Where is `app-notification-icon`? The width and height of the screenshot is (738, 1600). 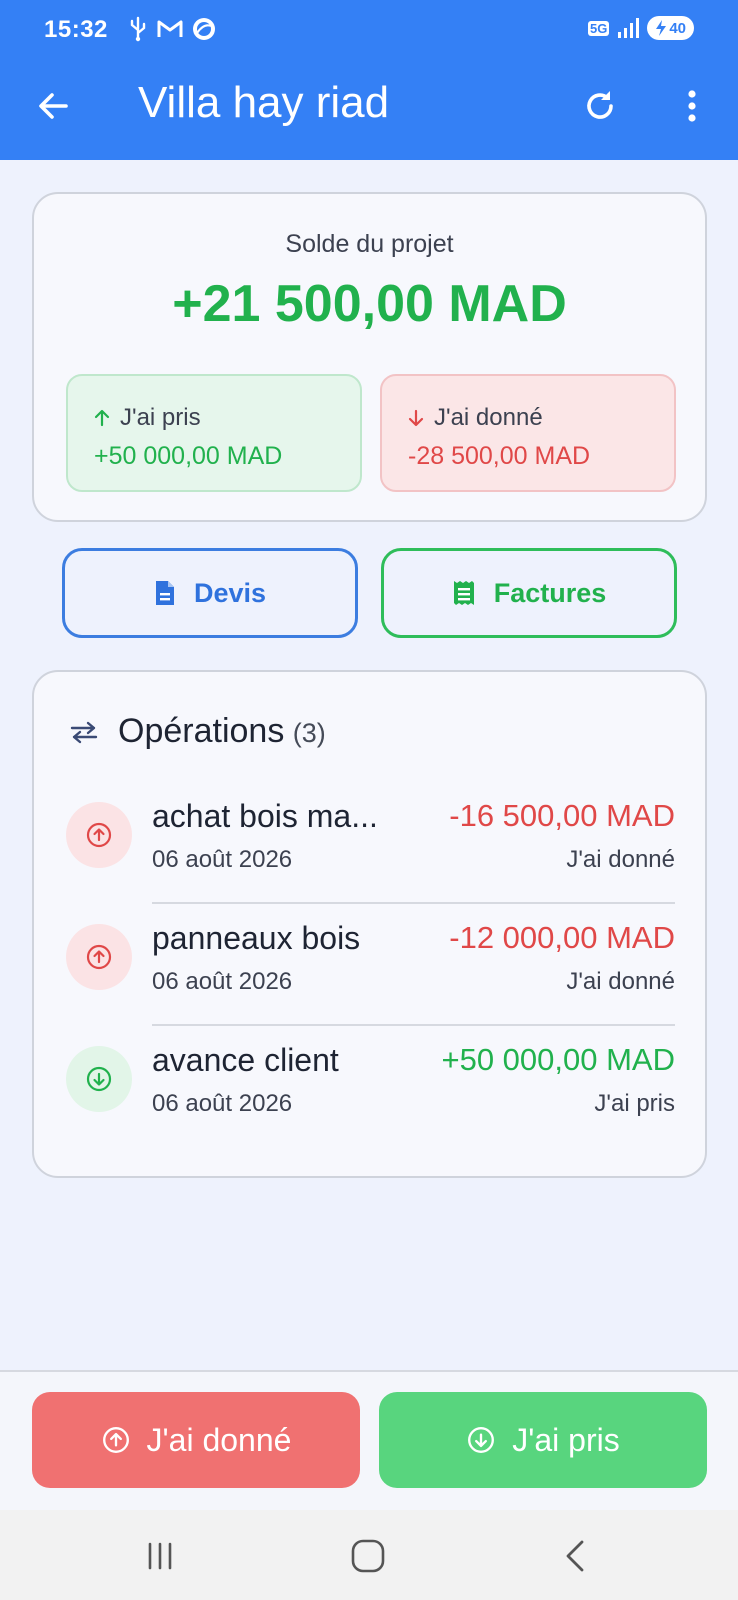 app-notification-icon is located at coordinates (204, 29).